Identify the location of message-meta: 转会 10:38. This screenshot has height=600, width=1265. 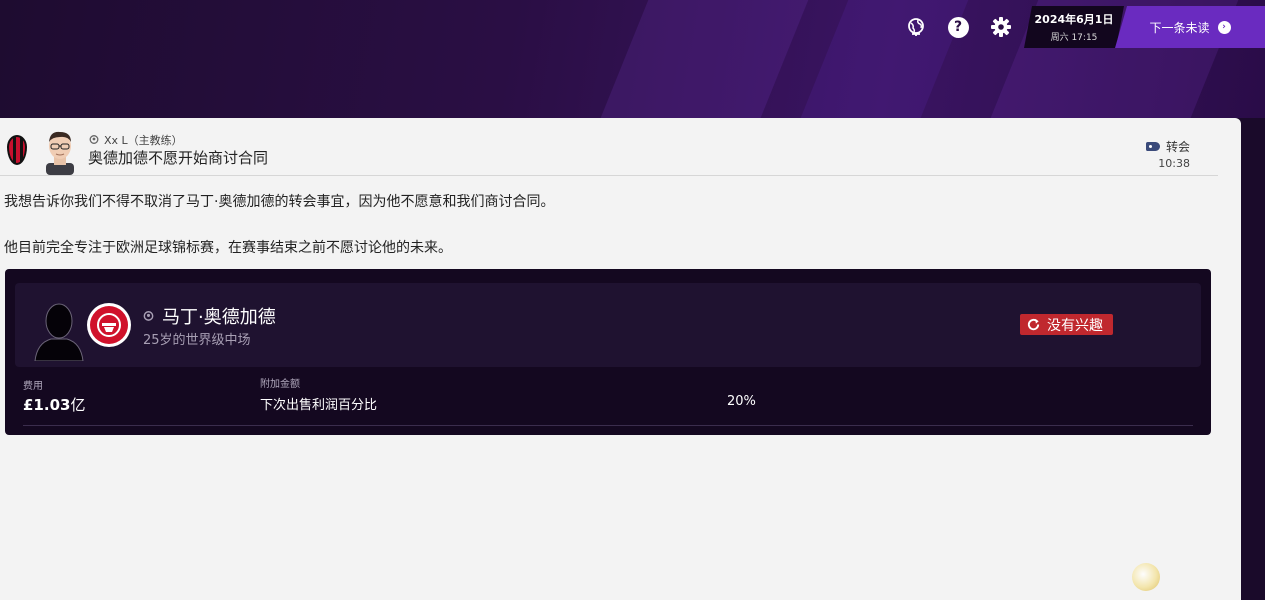
(1167, 154).